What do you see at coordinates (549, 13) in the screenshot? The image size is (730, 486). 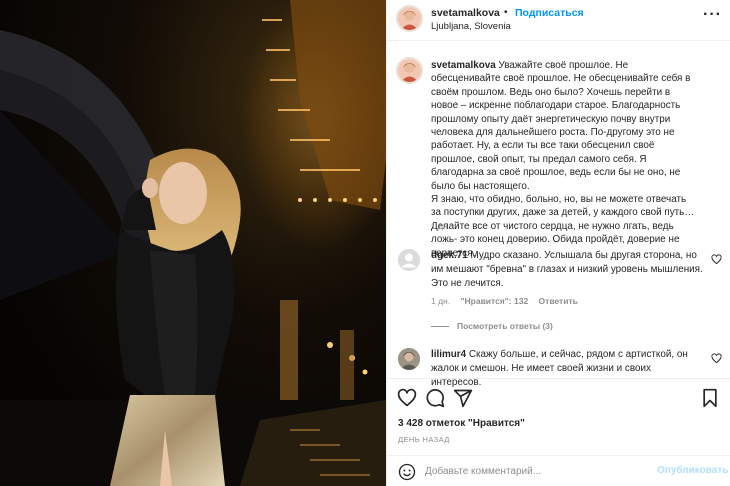 I see `follow-button: Подписаться` at bounding box center [549, 13].